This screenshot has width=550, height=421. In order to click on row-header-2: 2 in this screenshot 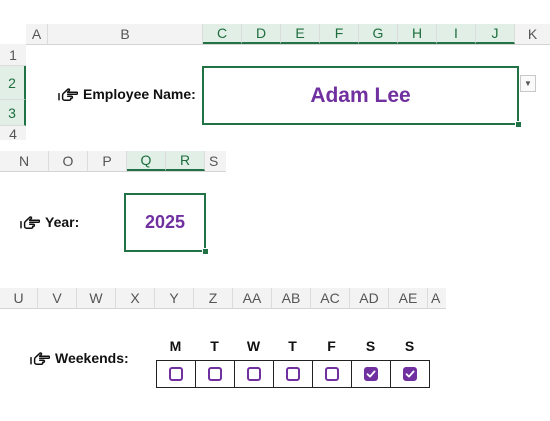, I will do `click(13, 83)`.